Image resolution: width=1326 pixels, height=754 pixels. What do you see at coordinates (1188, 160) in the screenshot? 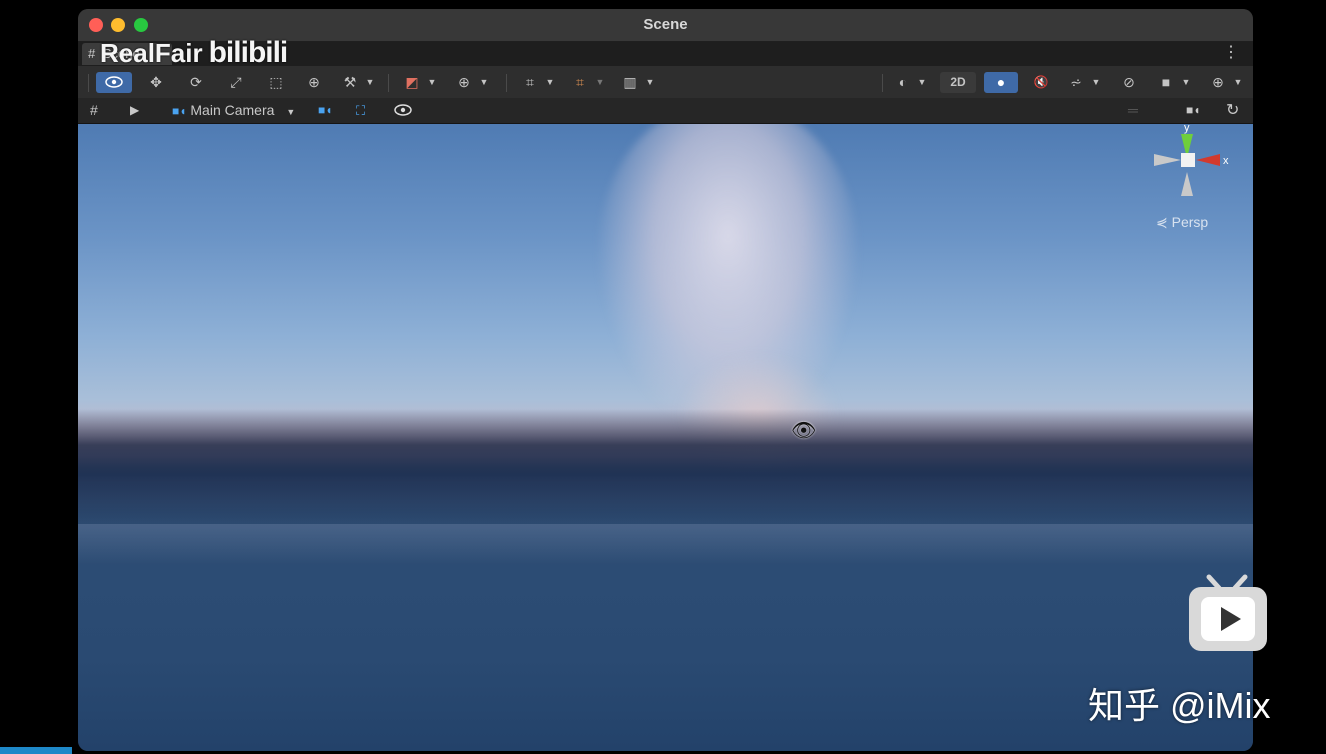
I see `gizmo-center` at bounding box center [1188, 160].